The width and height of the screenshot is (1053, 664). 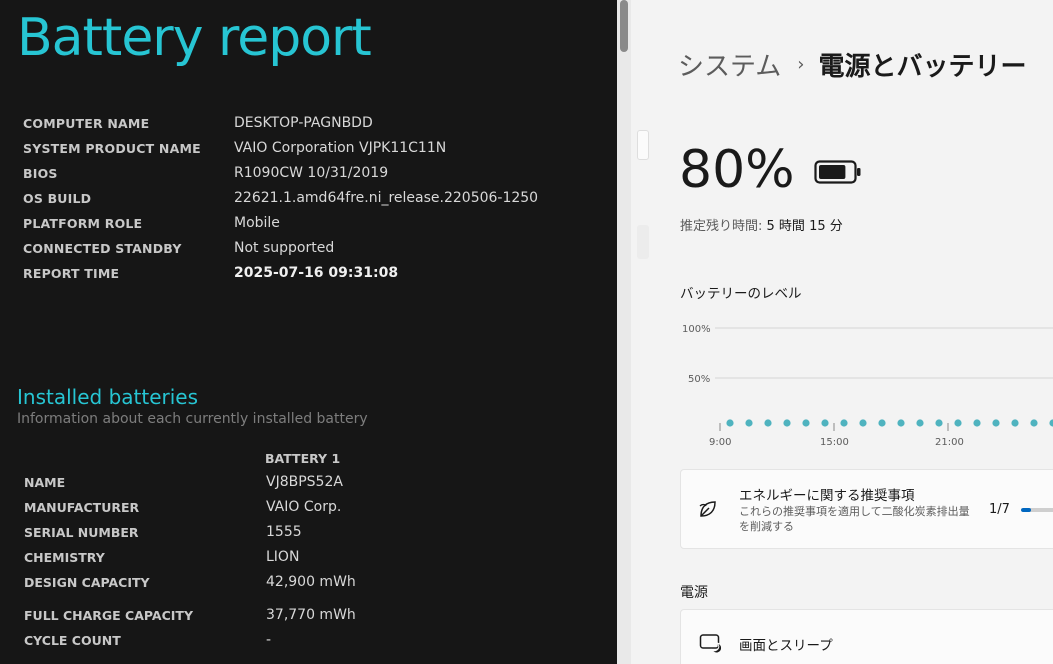 What do you see at coordinates (304, 644) in the screenshot?
I see `battery-row: CYCLE COUNT -` at bounding box center [304, 644].